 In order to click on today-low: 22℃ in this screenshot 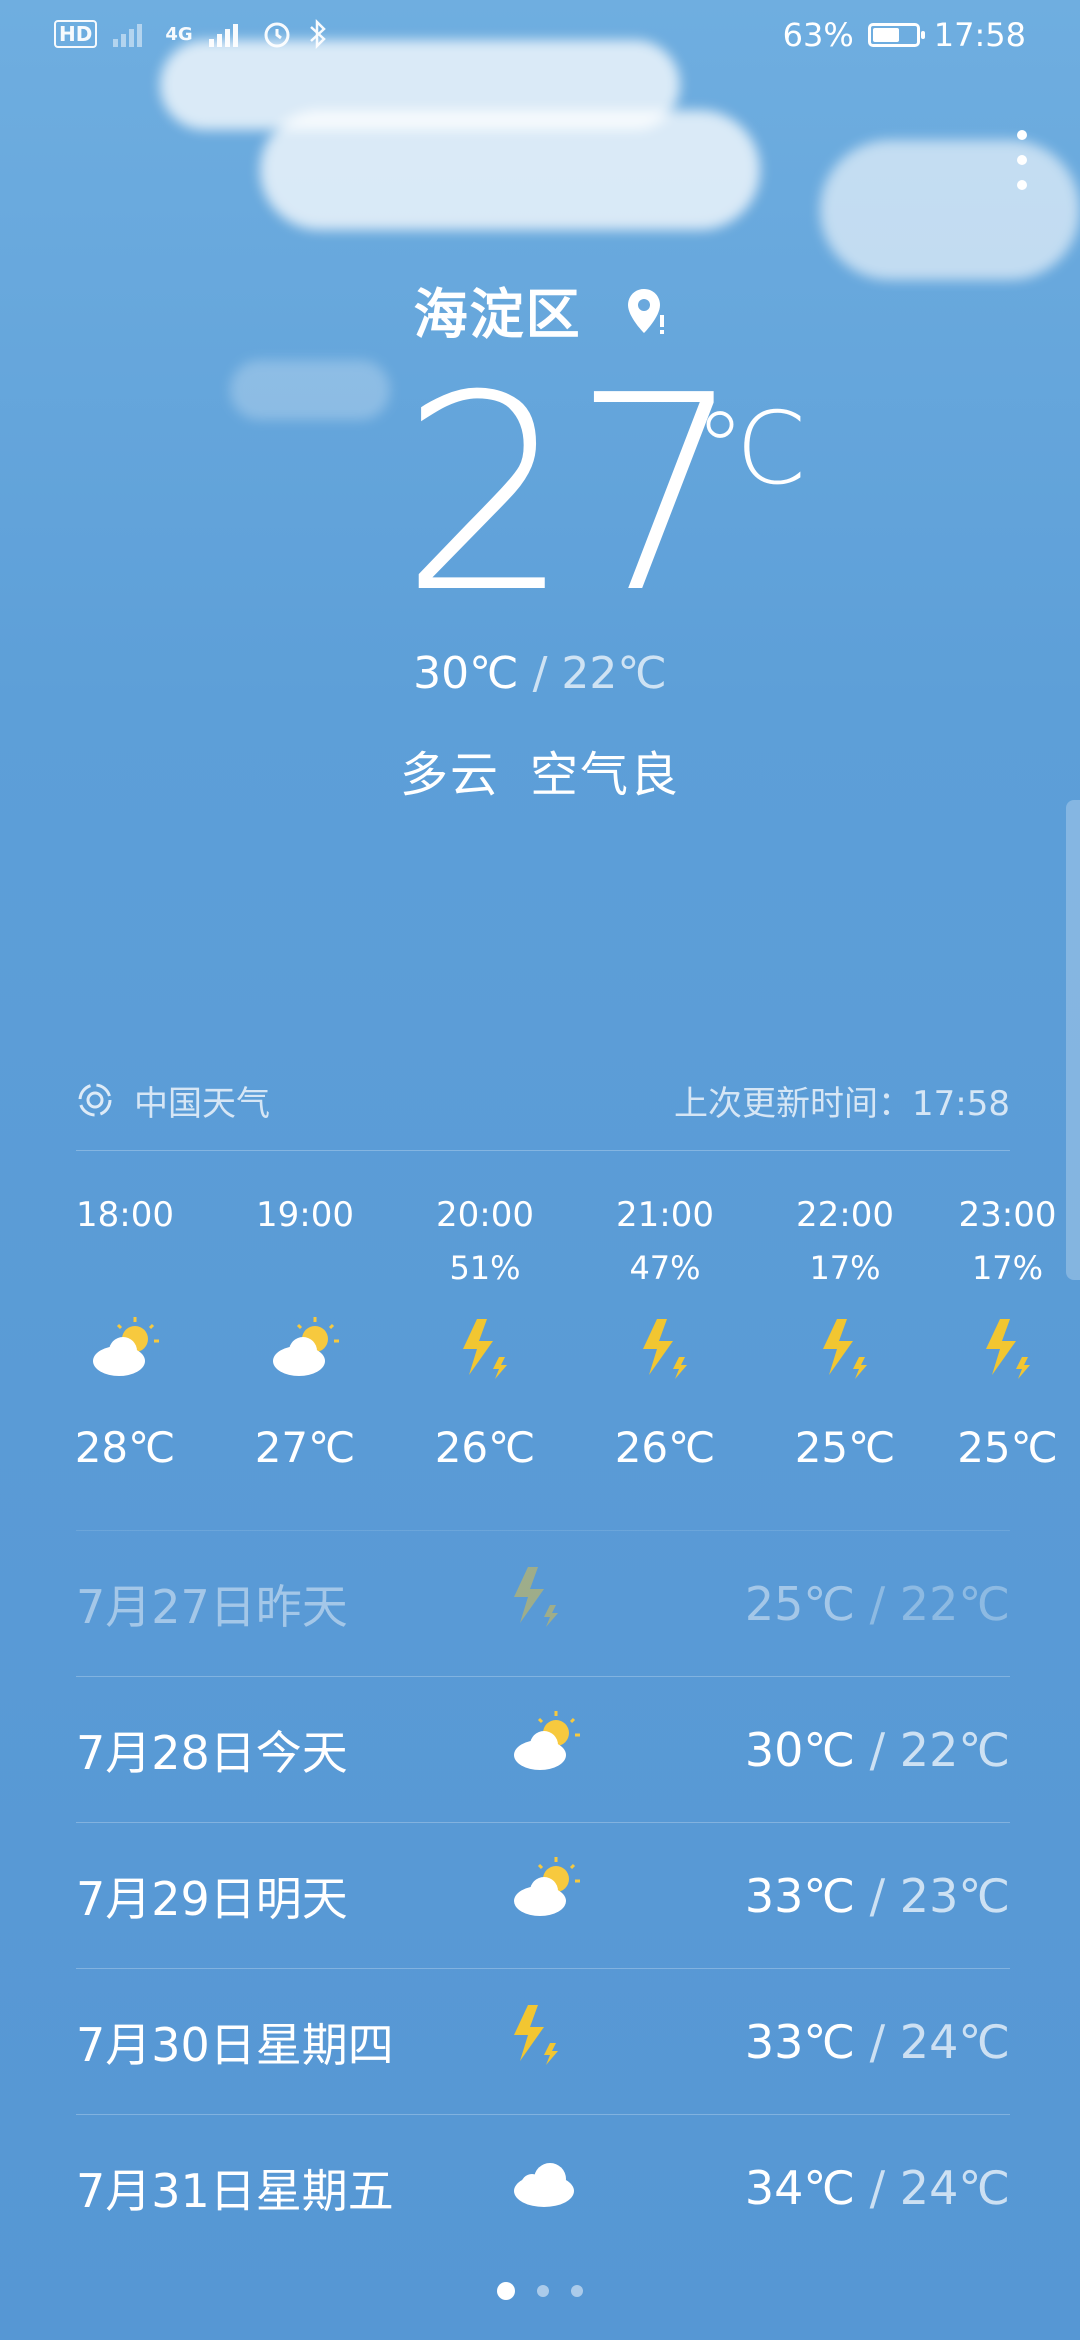, I will do `click(614, 673)`.